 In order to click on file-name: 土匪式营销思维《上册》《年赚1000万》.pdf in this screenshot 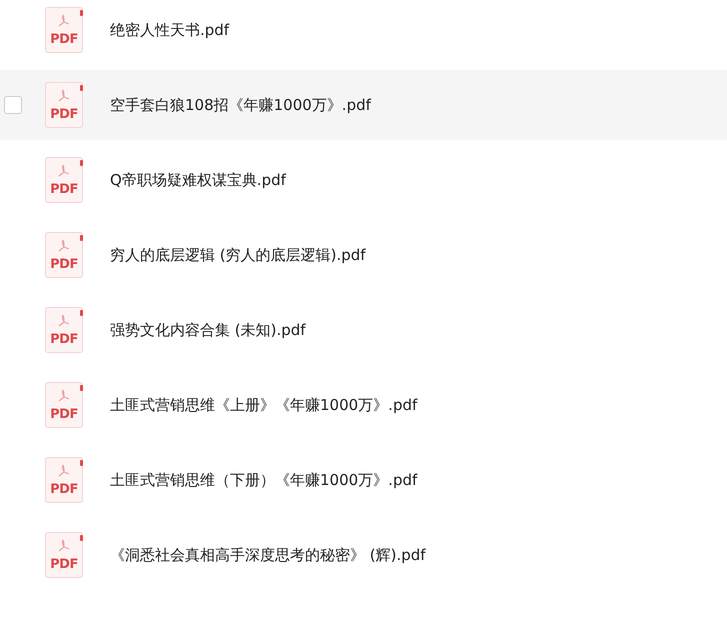, I will do `click(264, 405)`.